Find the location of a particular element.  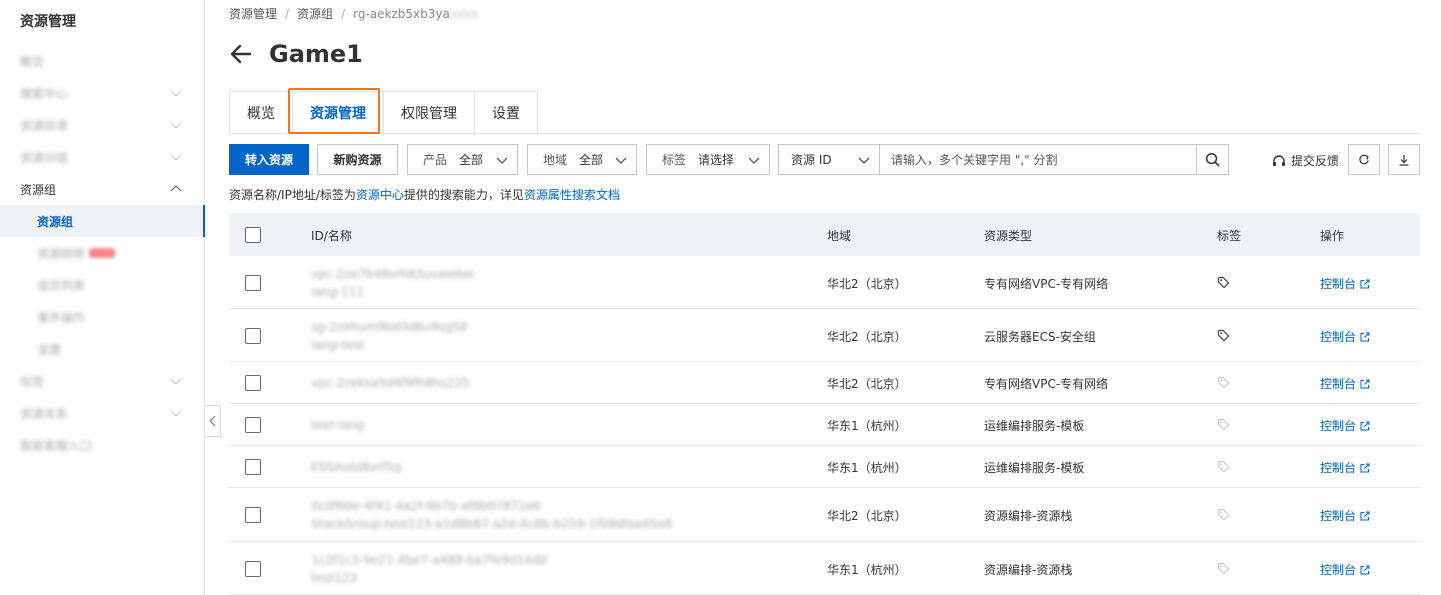

product-select: 产品 全部 is located at coordinates (462, 159).